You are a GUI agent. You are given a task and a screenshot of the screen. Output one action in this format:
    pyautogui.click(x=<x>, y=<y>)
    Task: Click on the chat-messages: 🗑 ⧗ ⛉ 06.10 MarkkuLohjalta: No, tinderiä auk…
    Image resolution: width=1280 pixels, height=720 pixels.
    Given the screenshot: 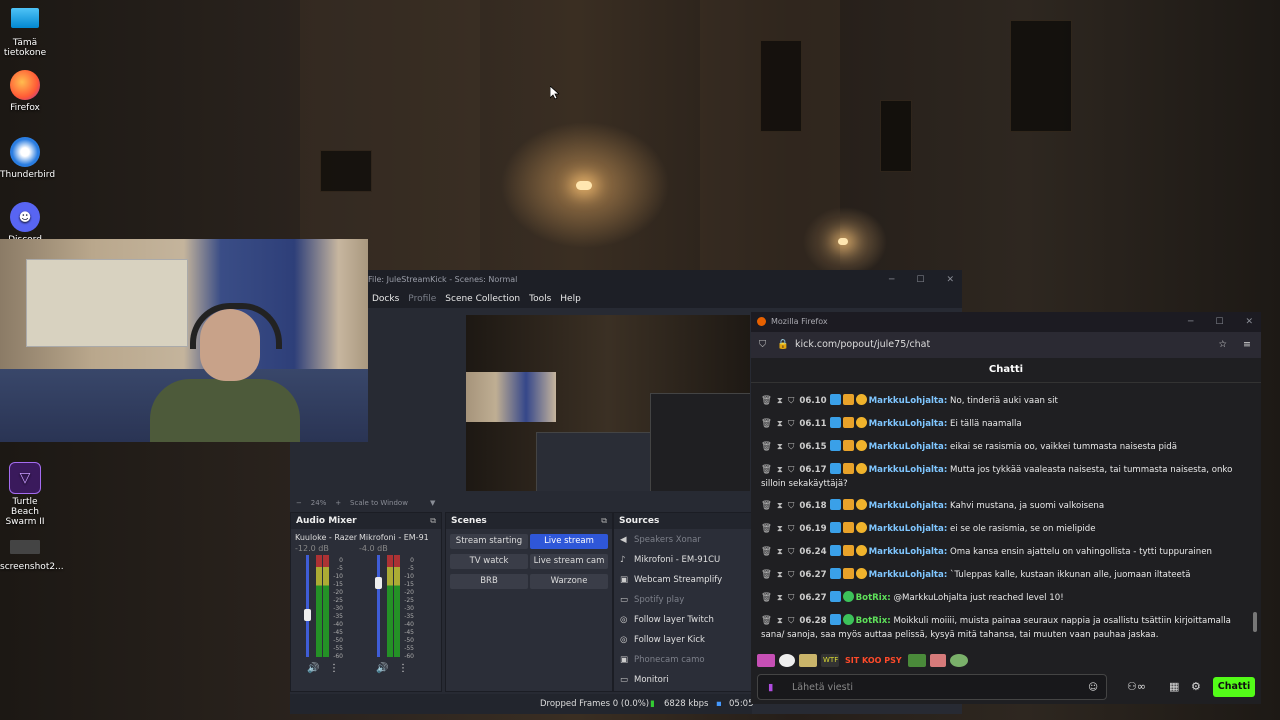 What is the action you would take?
    pyautogui.click(x=1006, y=517)
    